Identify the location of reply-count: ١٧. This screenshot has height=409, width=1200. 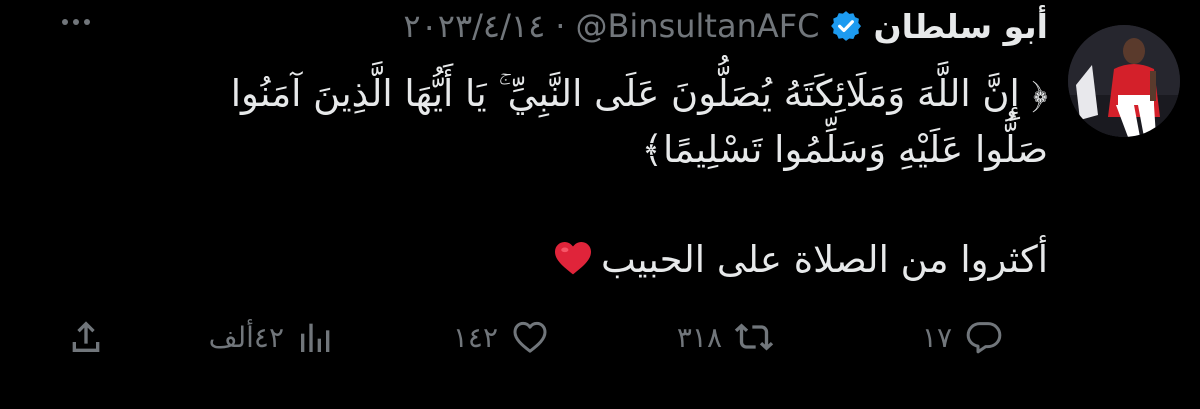
(936, 337).